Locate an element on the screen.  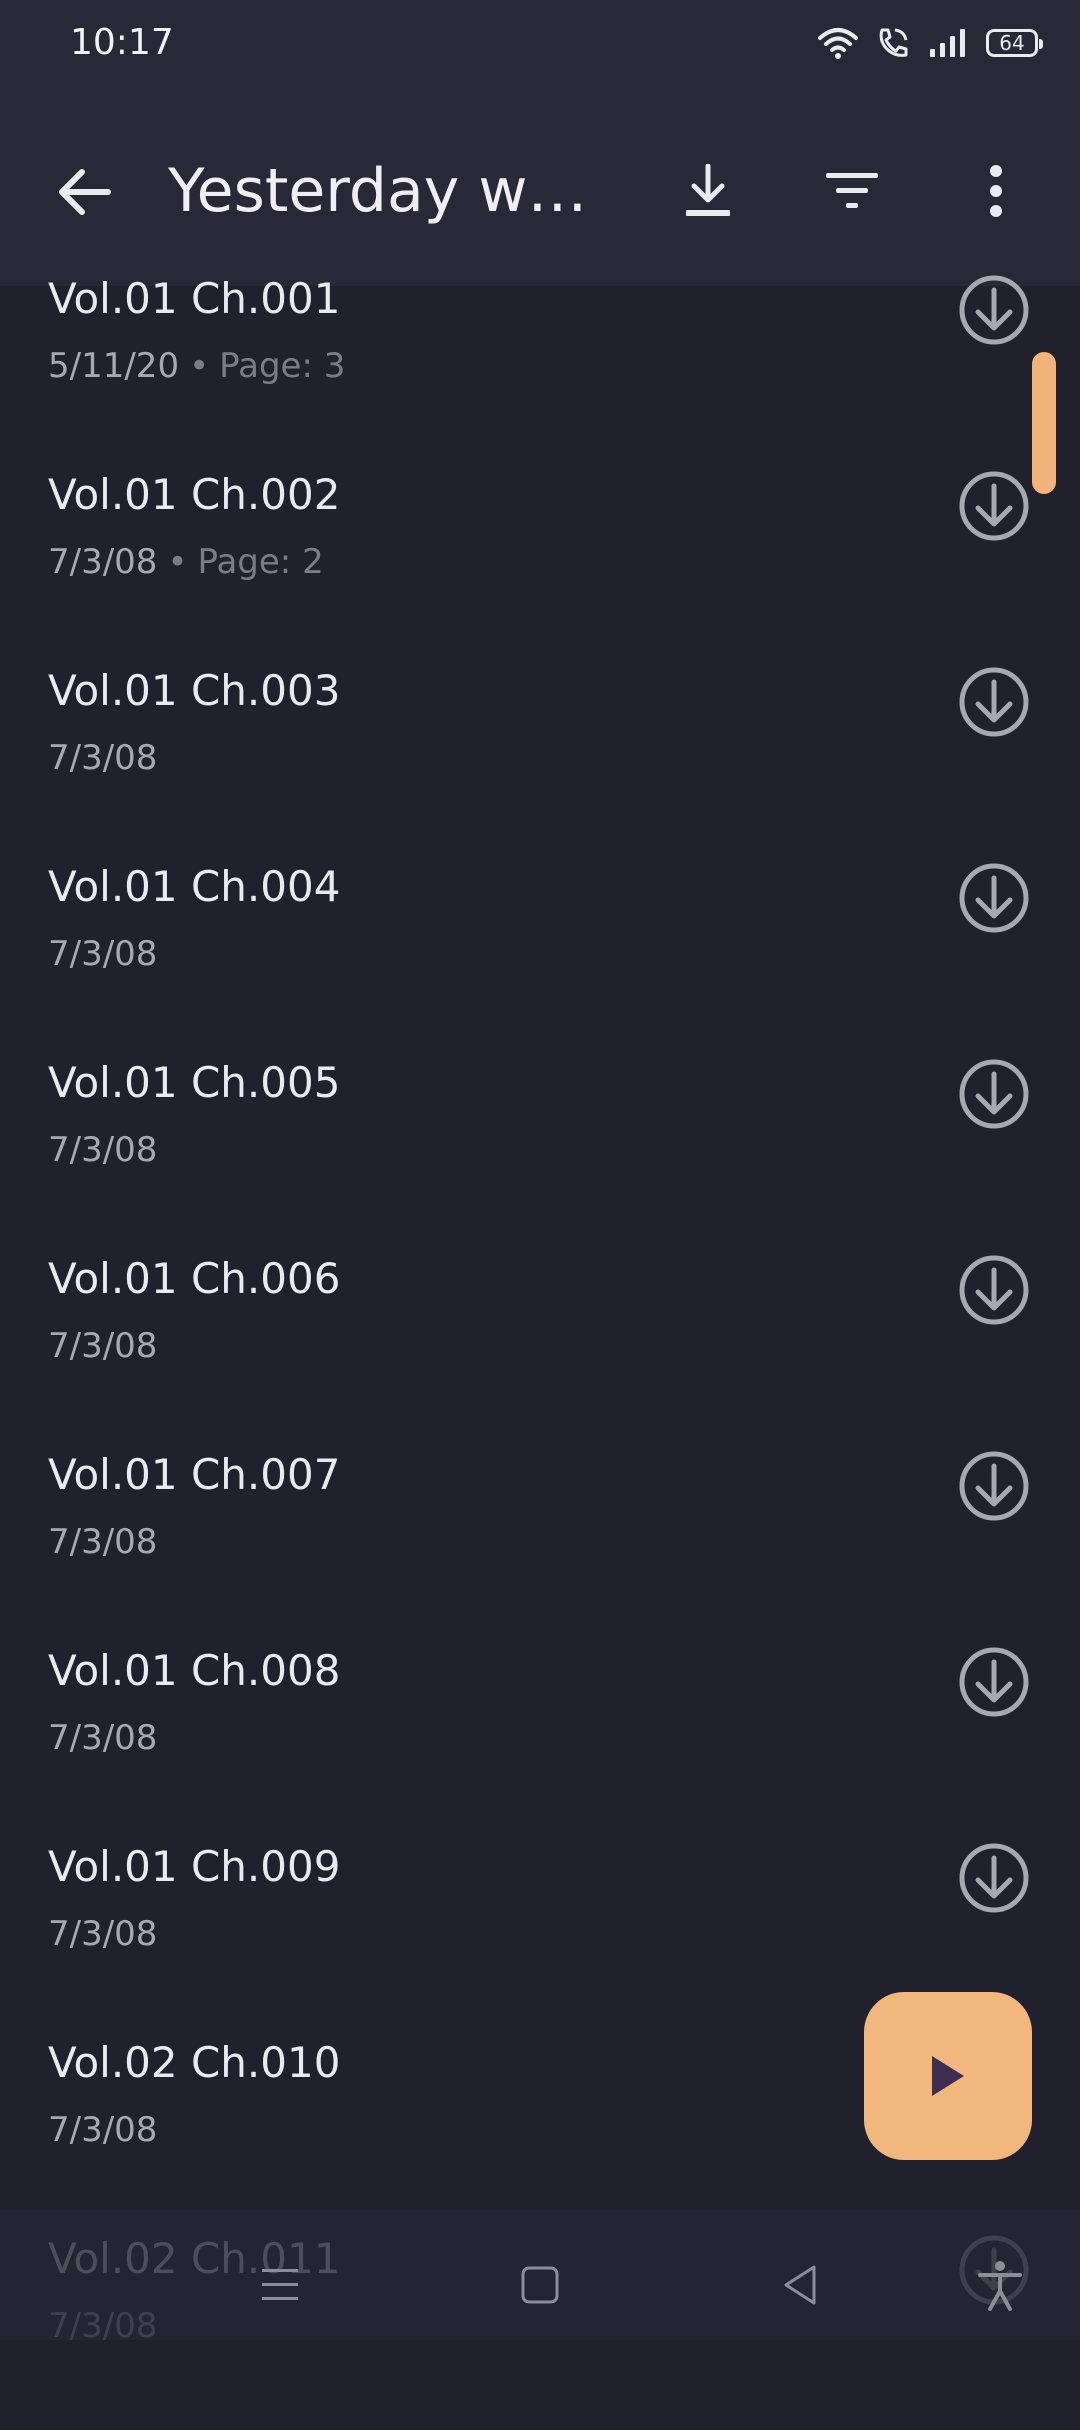
accessibility-button is located at coordinates (1000, 2285).